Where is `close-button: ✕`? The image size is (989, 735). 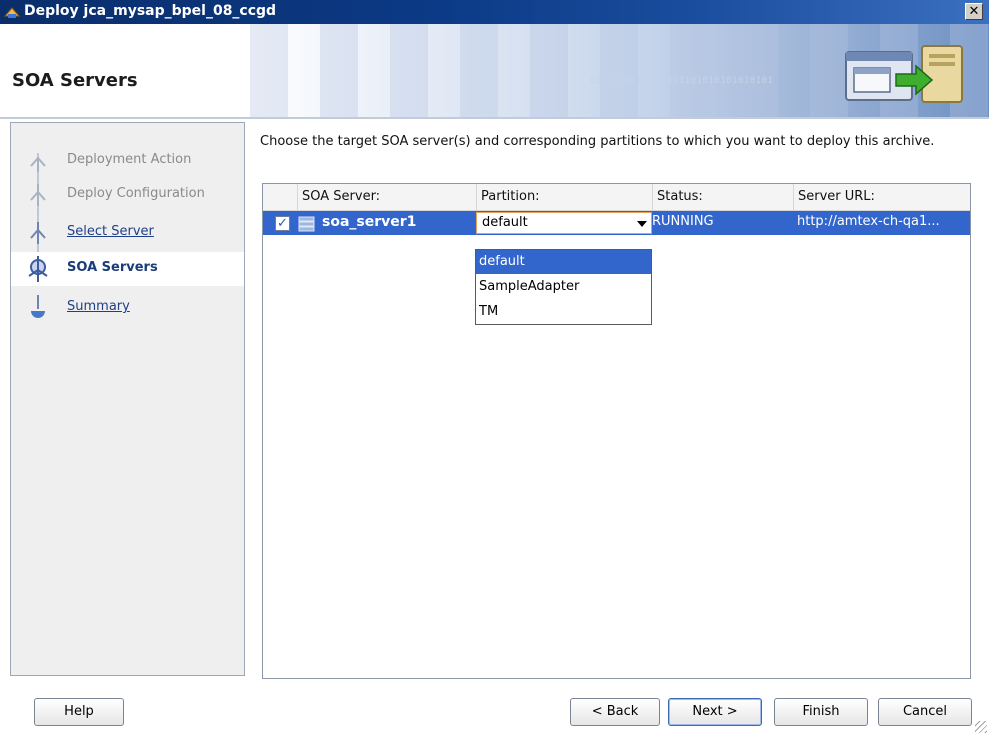
close-button: ✕ is located at coordinates (974, 11).